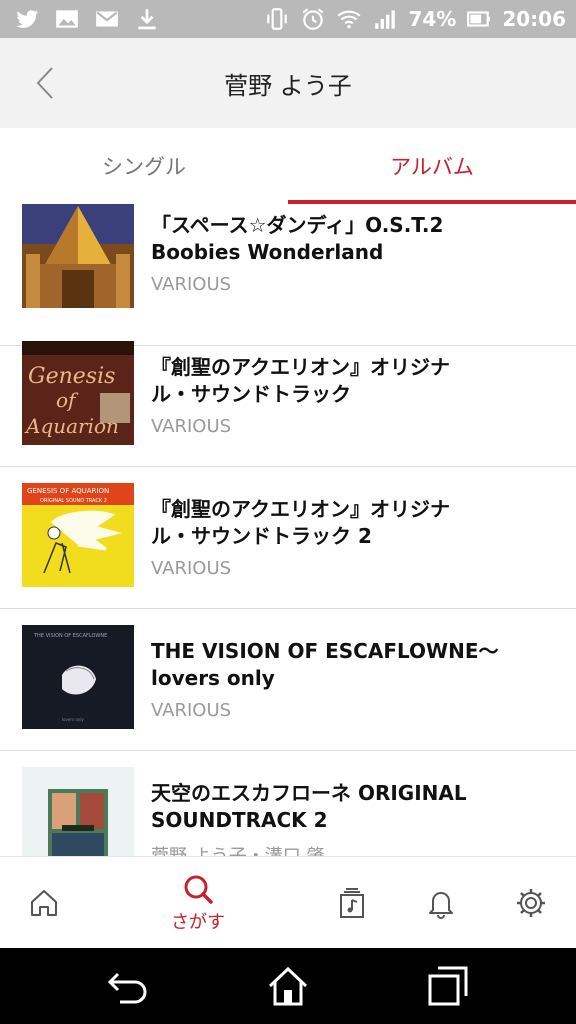 The image size is (576, 1024). Describe the element at coordinates (297, 238) in the screenshot. I see `album-title: 「スペース☆ダンディ」O.S.T.2 Boobies Wonderland` at that location.